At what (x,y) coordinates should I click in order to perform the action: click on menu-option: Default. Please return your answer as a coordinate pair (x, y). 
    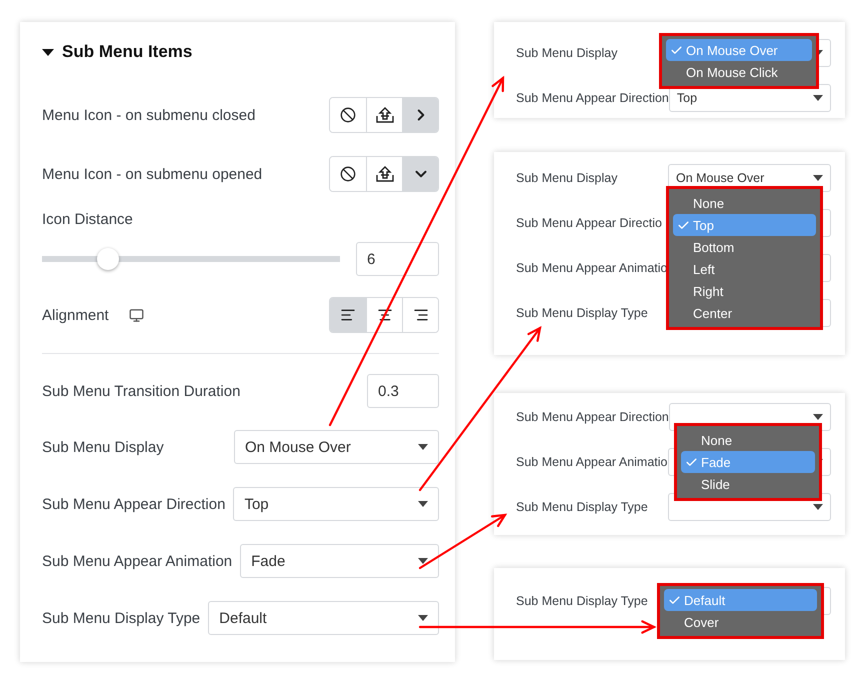
    Looking at the image, I should click on (740, 600).